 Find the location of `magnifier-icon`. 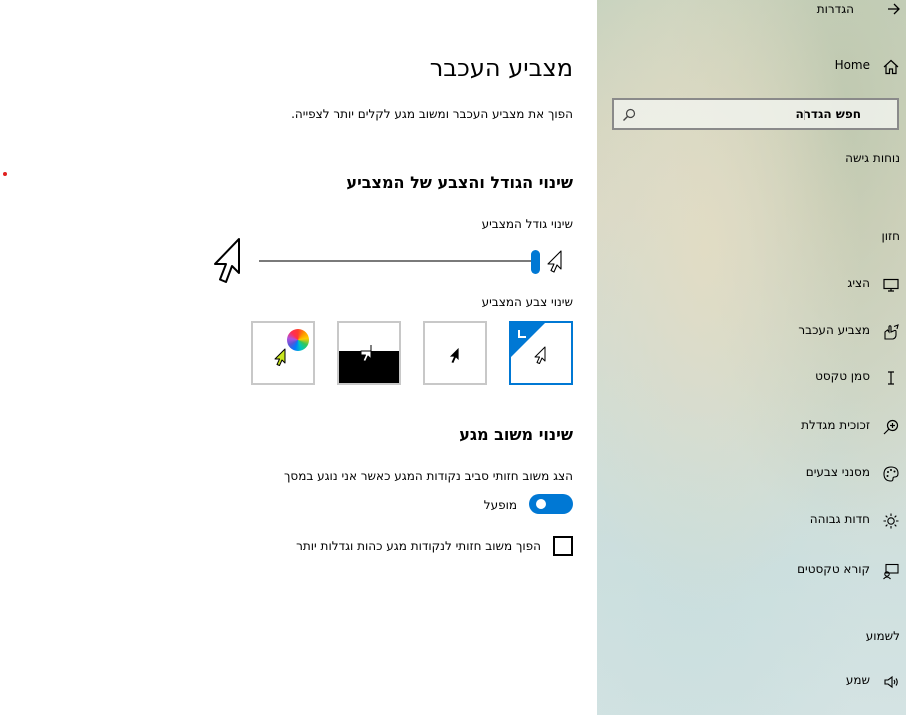

magnifier-icon is located at coordinates (891, 427).